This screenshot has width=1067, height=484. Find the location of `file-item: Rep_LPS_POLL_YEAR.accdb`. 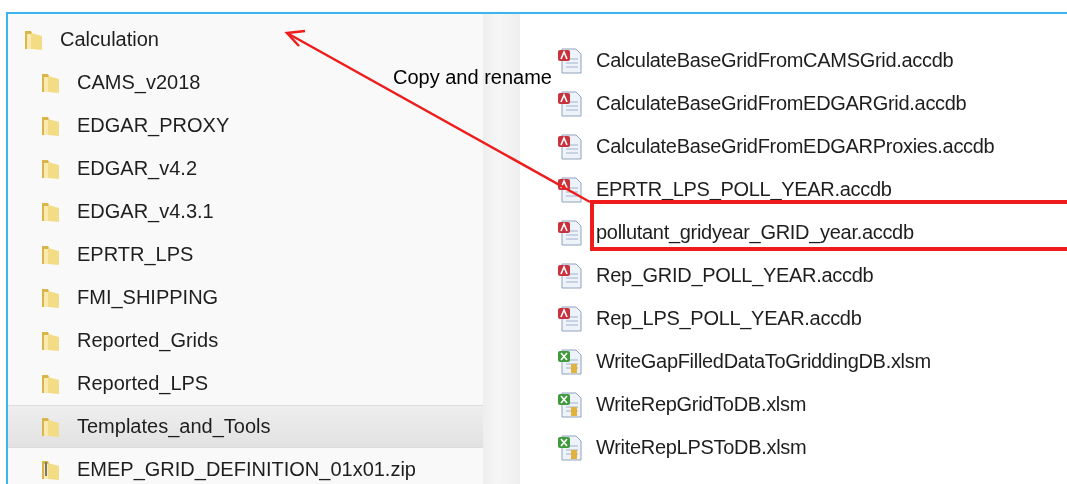

file-item: Rep_LPS_POLL_YEAR.accdb is located at coordinates (709, 318).